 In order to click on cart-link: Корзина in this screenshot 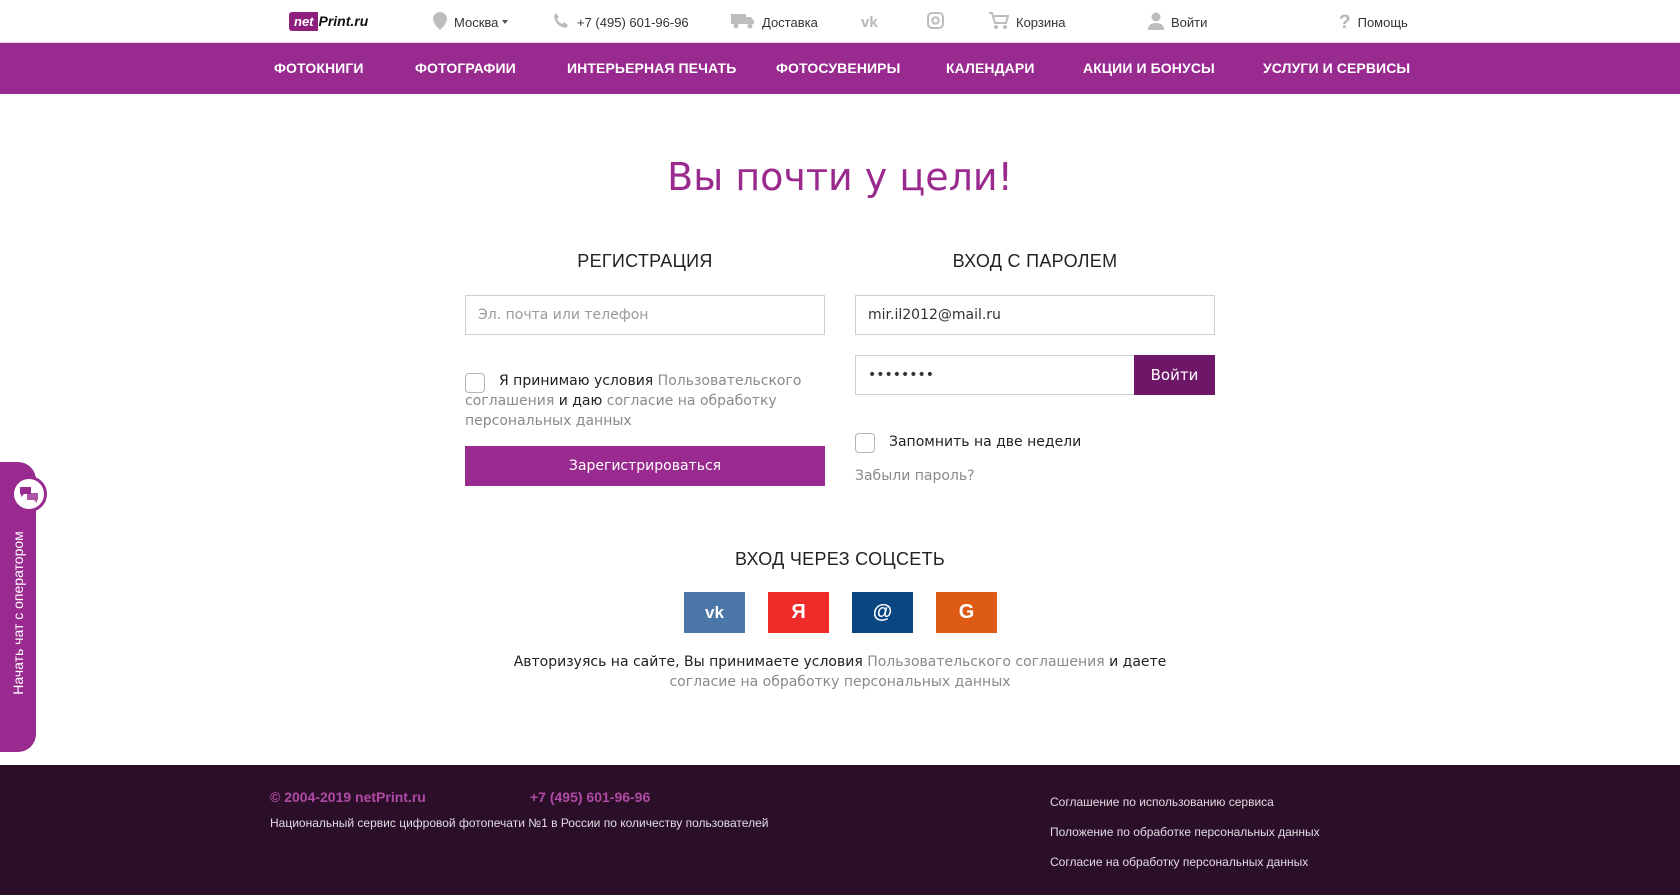, I will do `click(1027, 22)`.